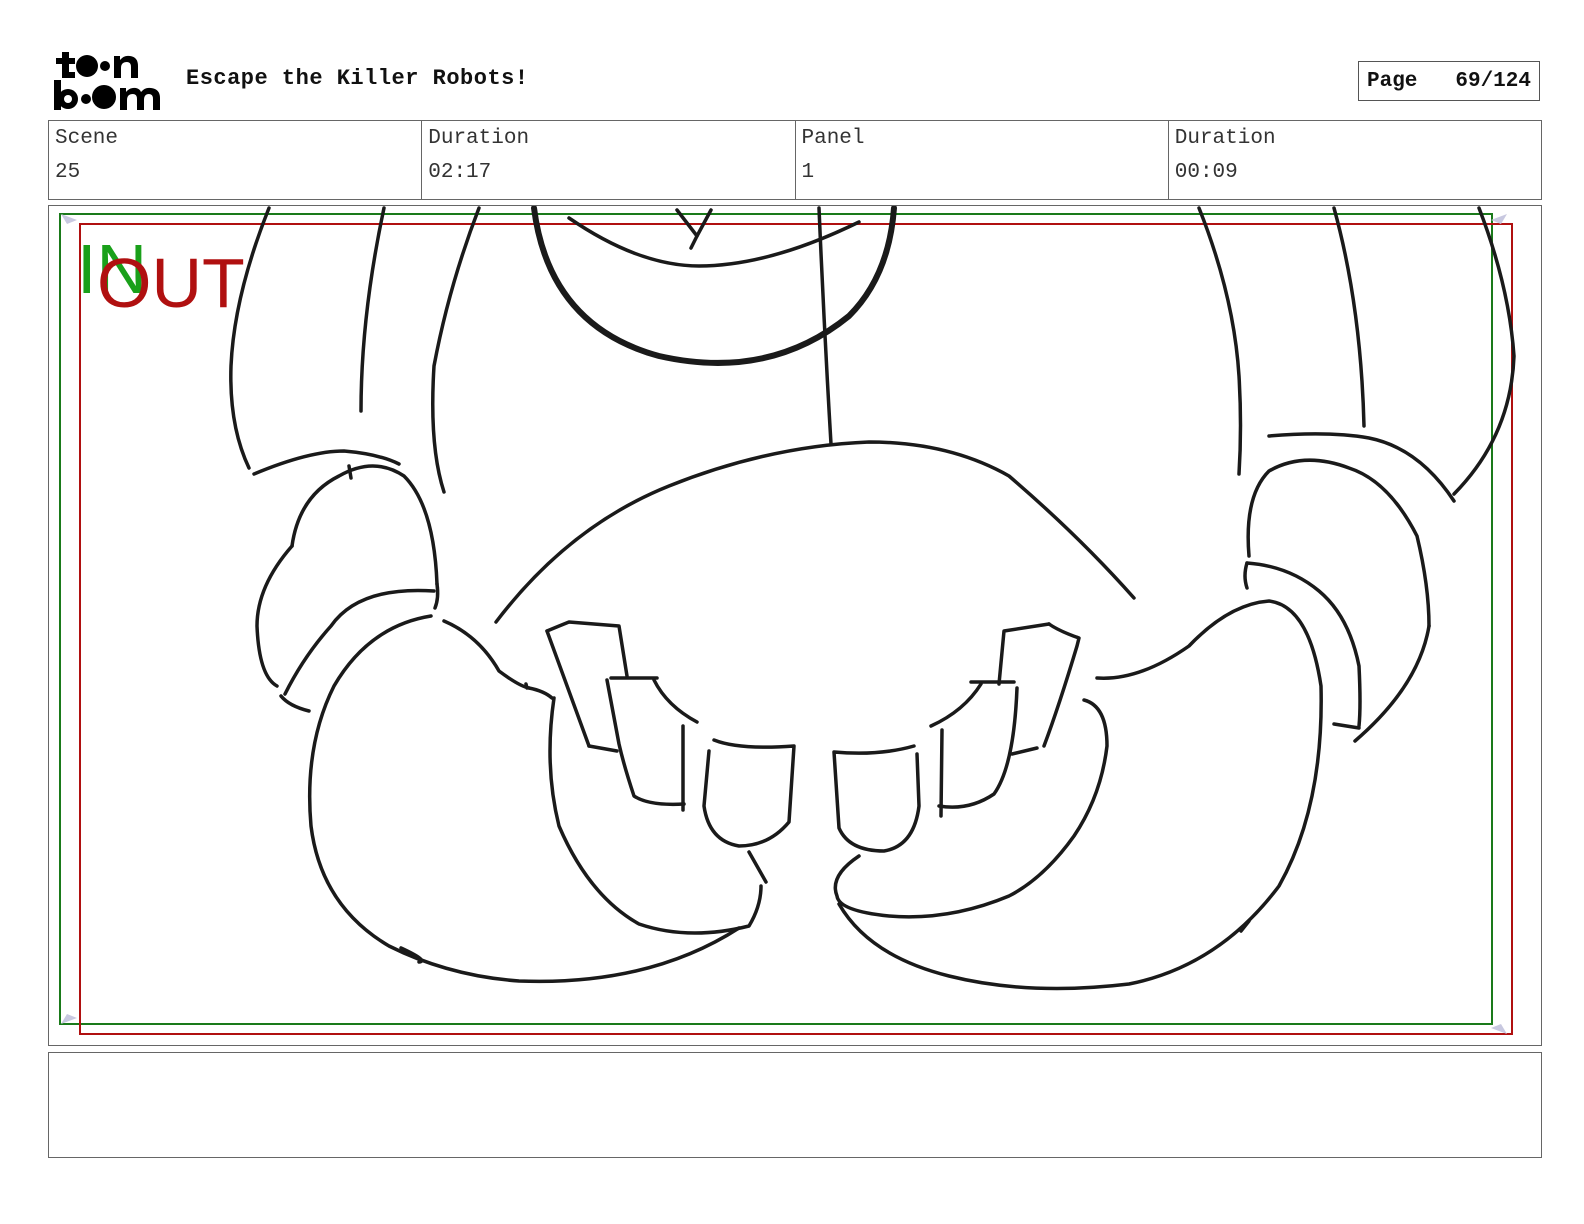  What do you see at coordinates (1499, 1029) in the screenshot?
I see `corner-arrow-br-icon` at bounding box center [1499, 1029].